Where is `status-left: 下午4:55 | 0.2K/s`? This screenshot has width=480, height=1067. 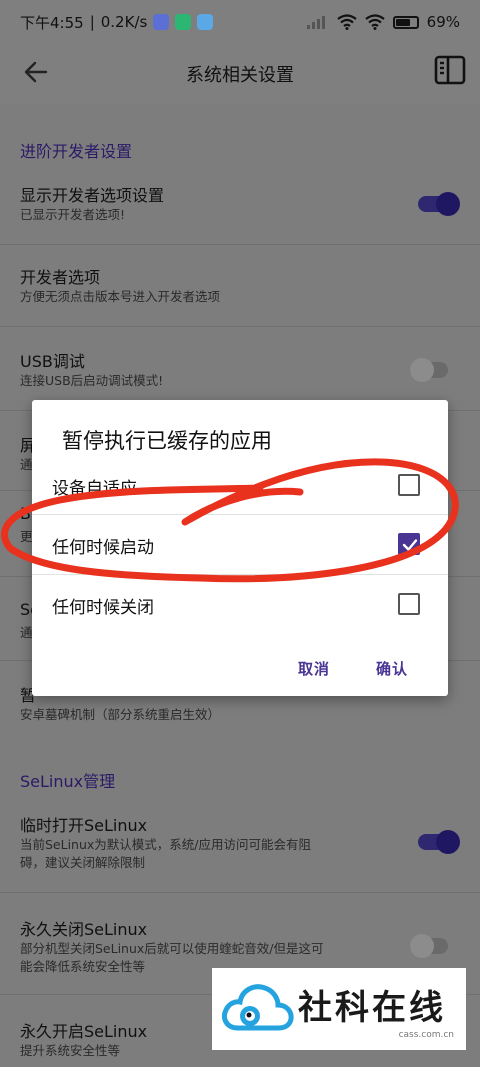 status-left: 下午4:55 | 0.2K/s is located at coordinates (117, 22).